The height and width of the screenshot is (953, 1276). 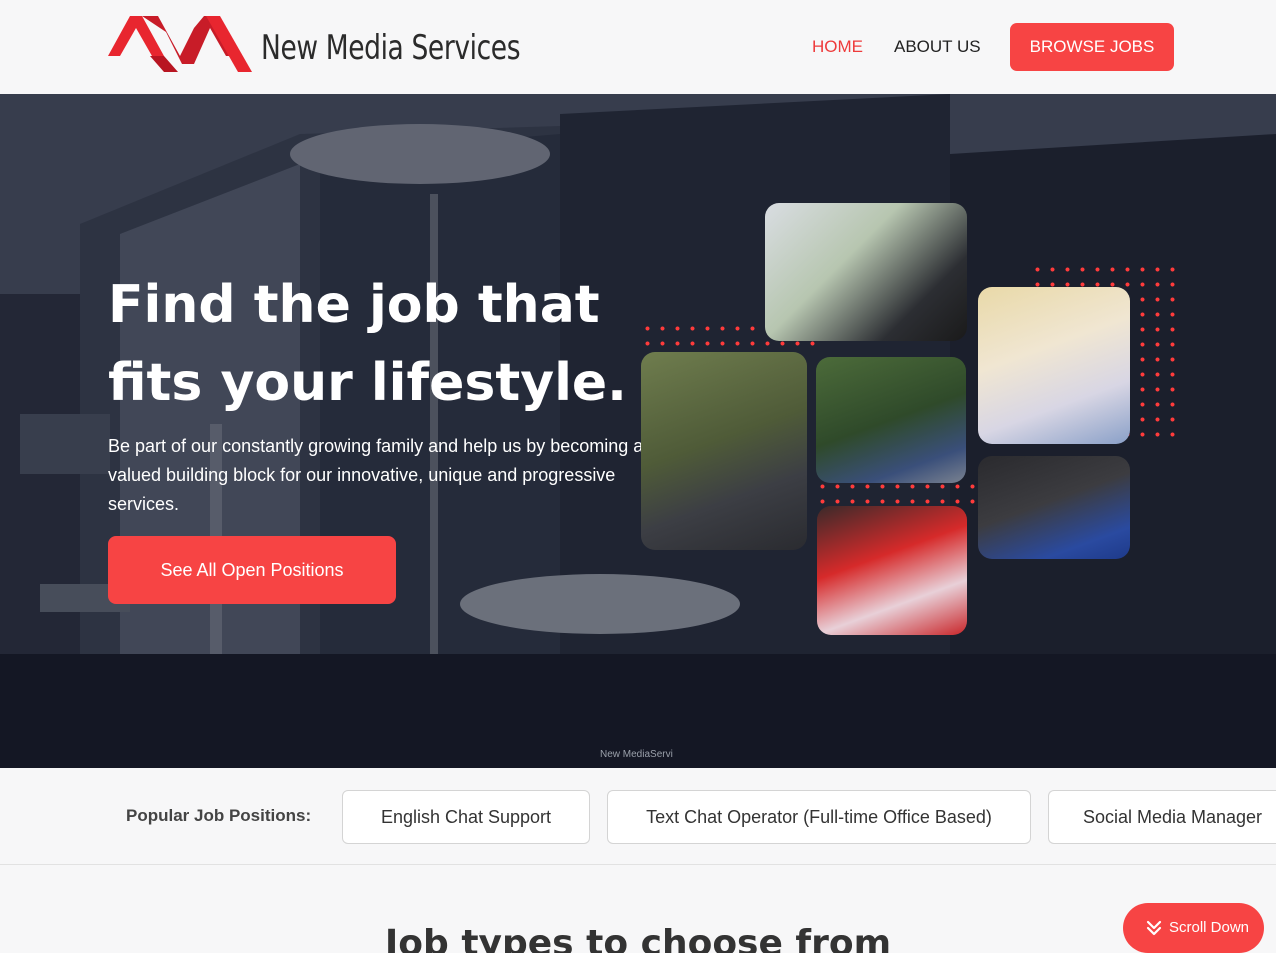 What do you see at coordinates (1162, 817) in the screenshot?
I see `position-chip-social-media-manager: Social Media Manager` at bounding box center [1162, 817].